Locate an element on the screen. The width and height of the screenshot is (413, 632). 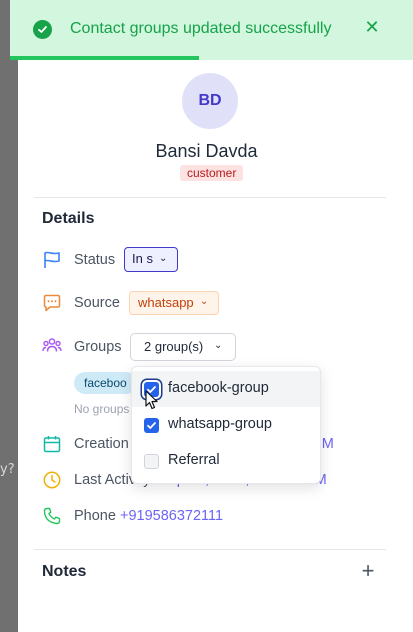
group-chip: faceboo is located at coordinates (105, 383).